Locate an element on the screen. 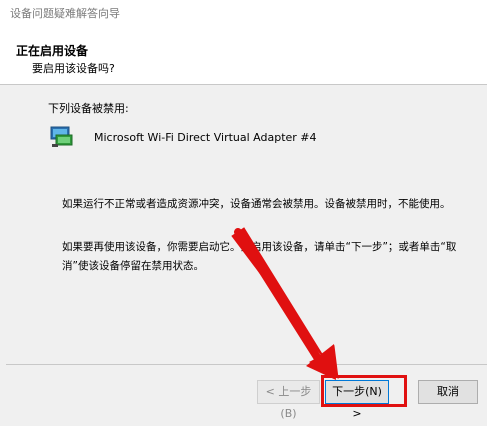 The image size is (501, 426). wizard-footer is located at coordinates (243, 395).